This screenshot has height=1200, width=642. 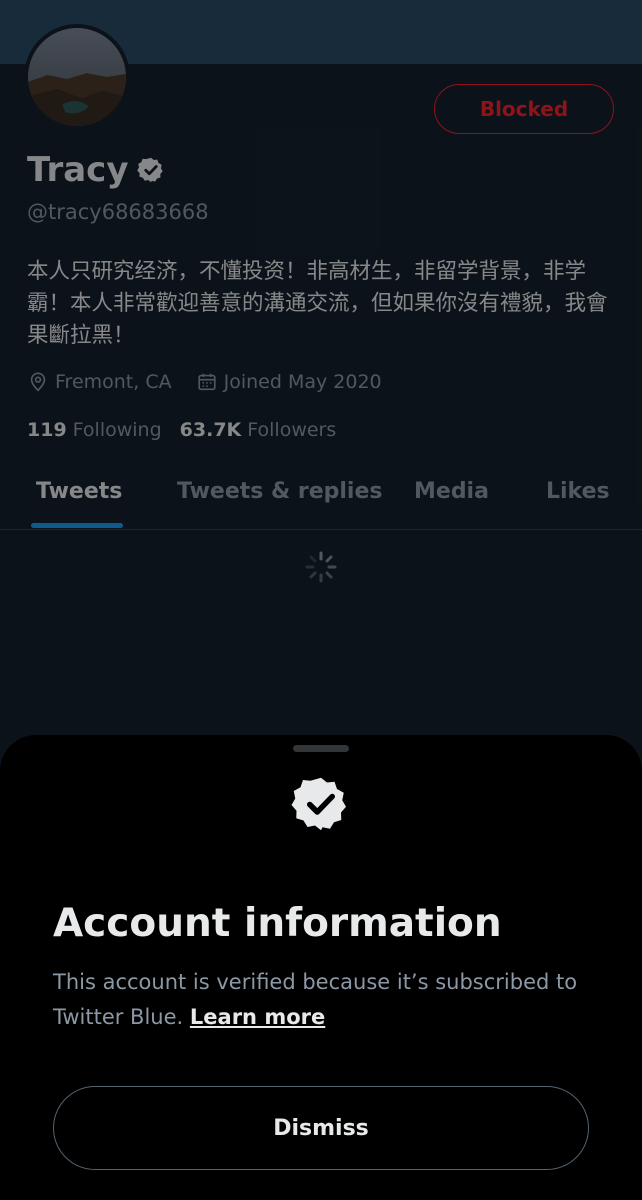 I want to click on sheet-title: Account information, so click(x=277, y=923).